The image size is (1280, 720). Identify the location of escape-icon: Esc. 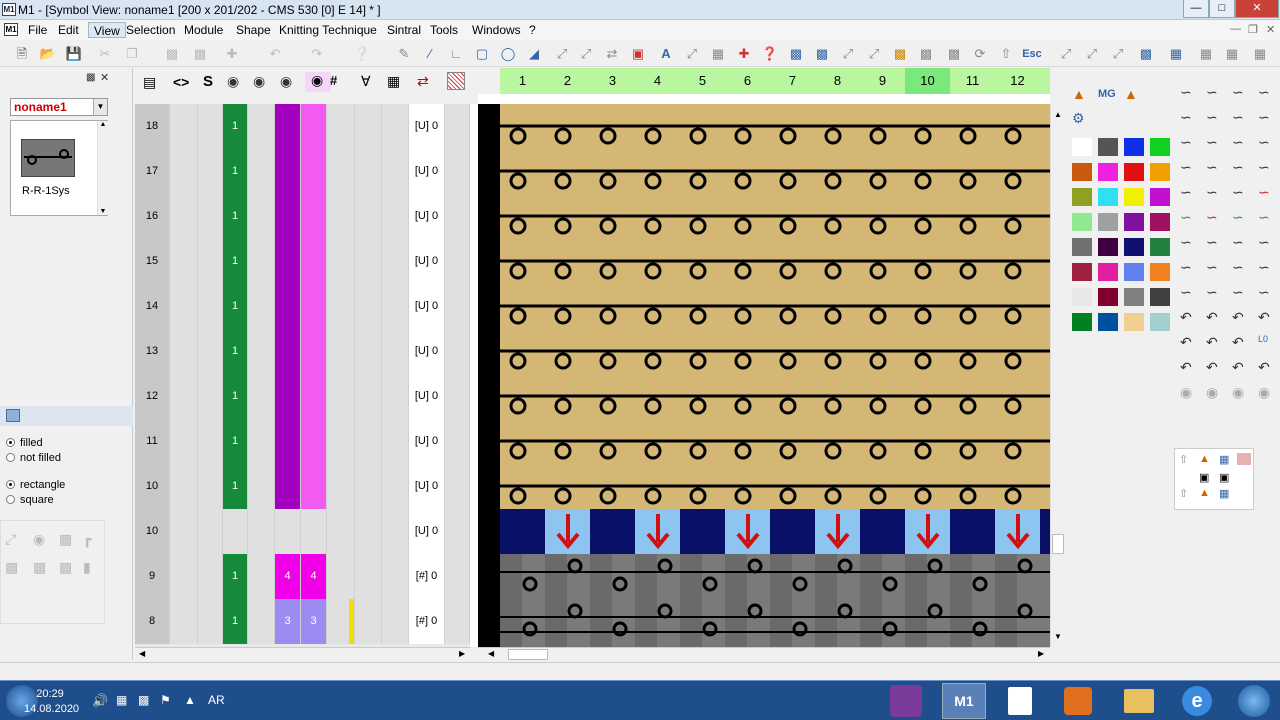
(1032, 54).